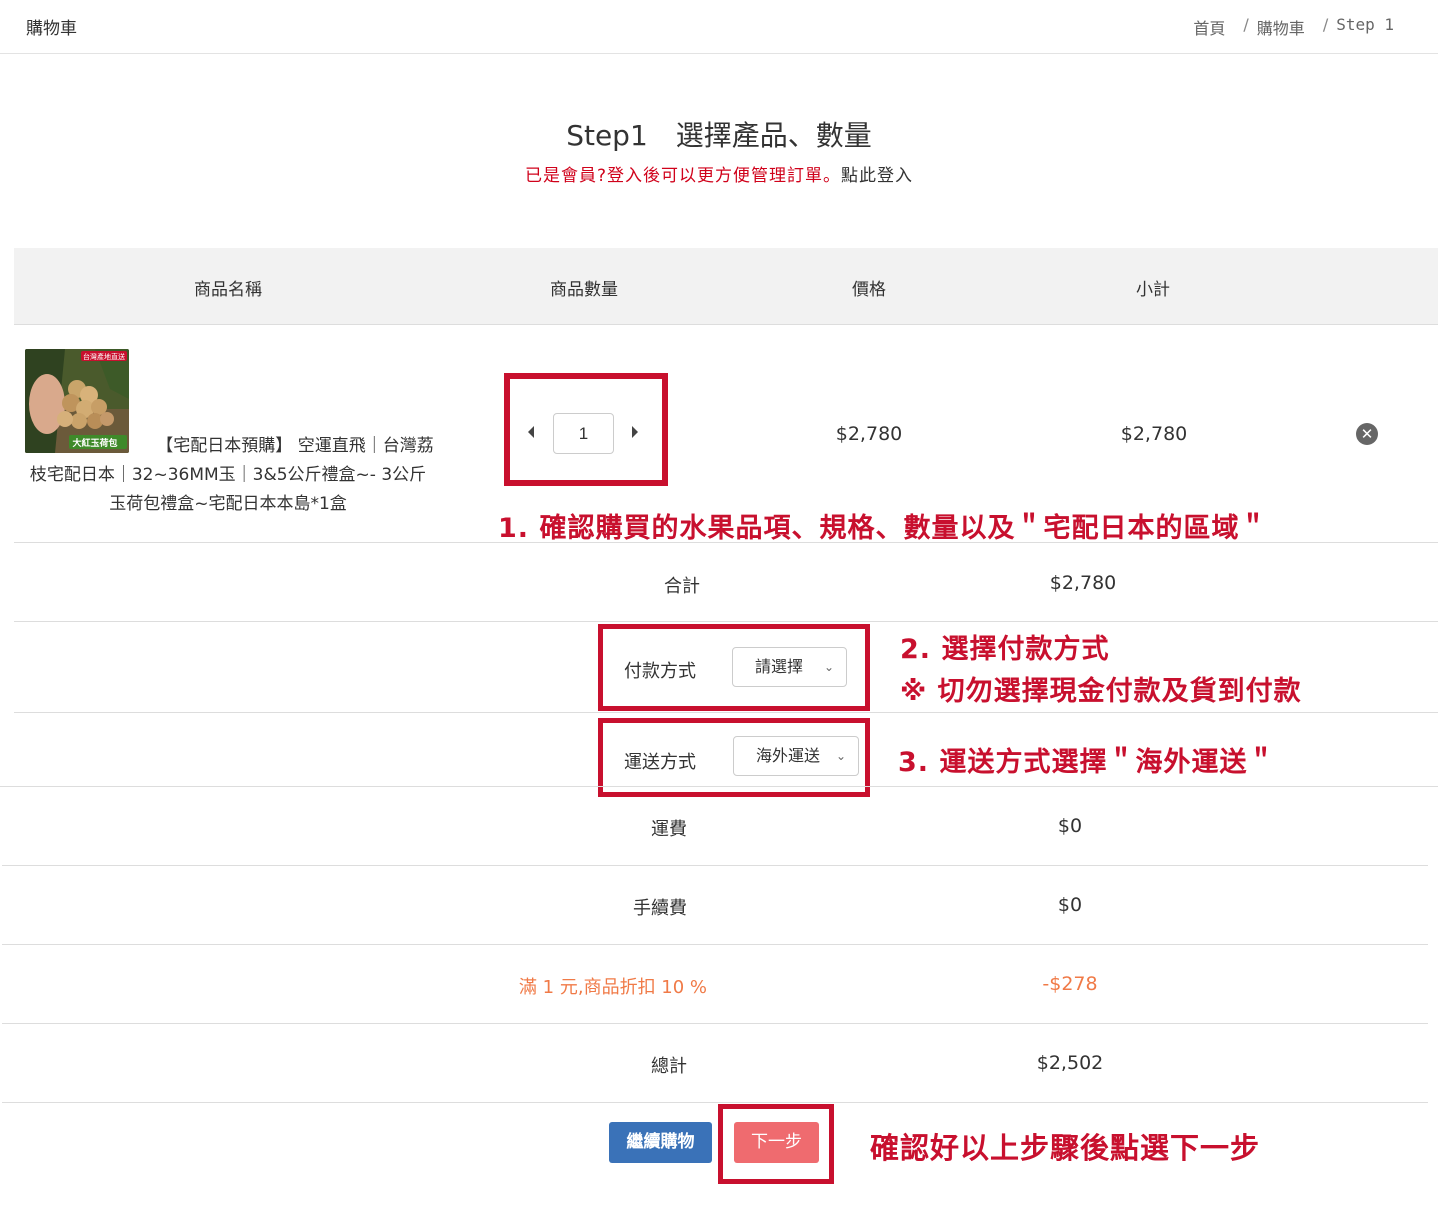 This screenshot has height=1216, width=1438. I want to click on annotation-step2-warning: ※ 切勿選擇現金付款及貨到付款, so click(1101, 691).